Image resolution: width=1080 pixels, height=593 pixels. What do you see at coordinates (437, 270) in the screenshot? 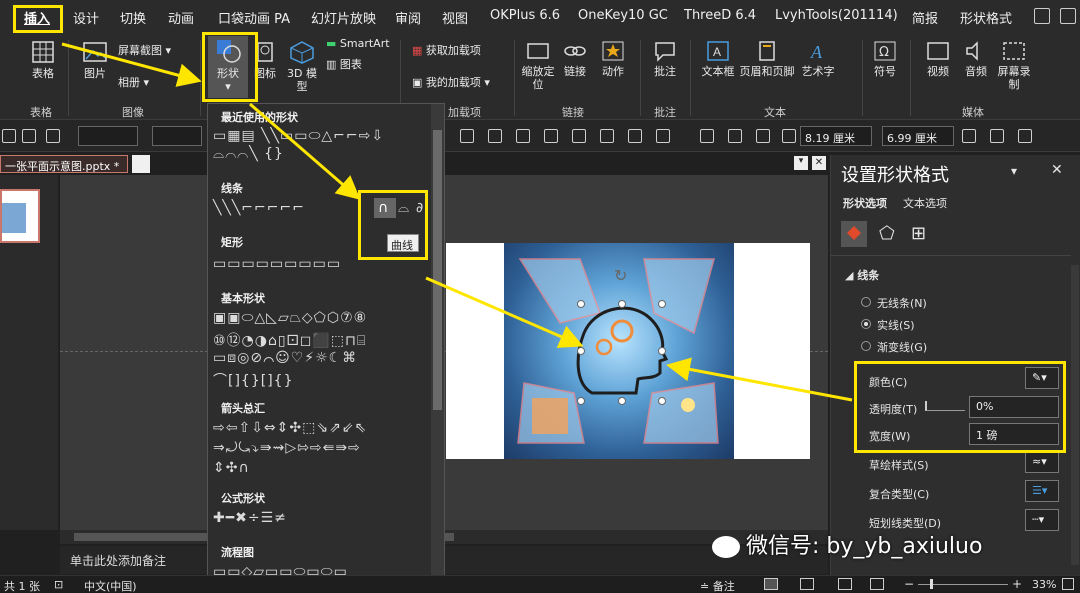
I see `dropdown-scrollbar-thumb` at bounding box center [437, 270].